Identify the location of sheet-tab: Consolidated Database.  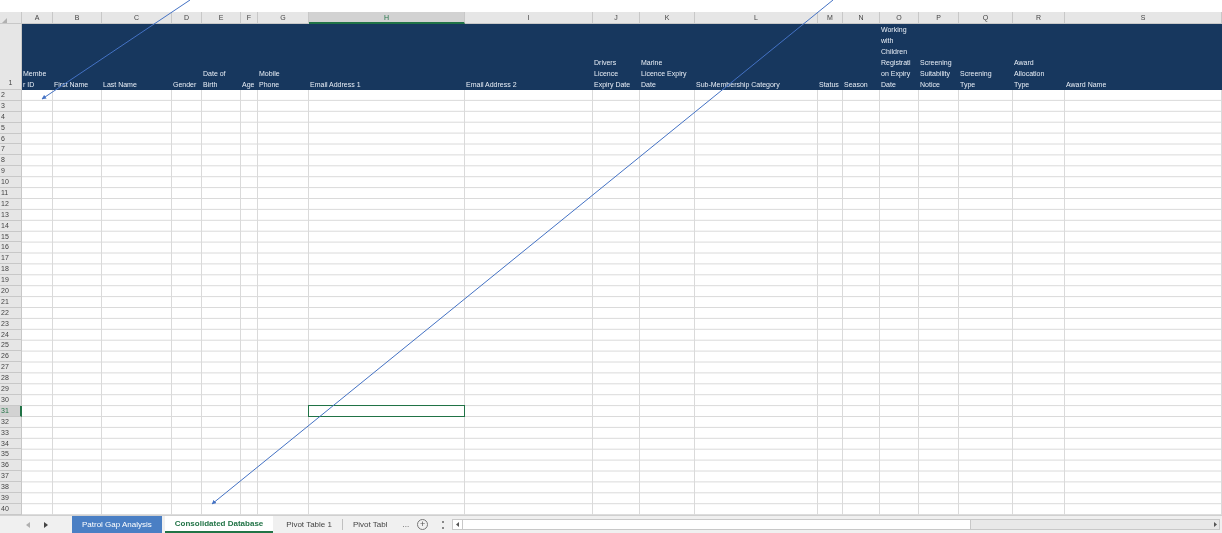
(219, 524).